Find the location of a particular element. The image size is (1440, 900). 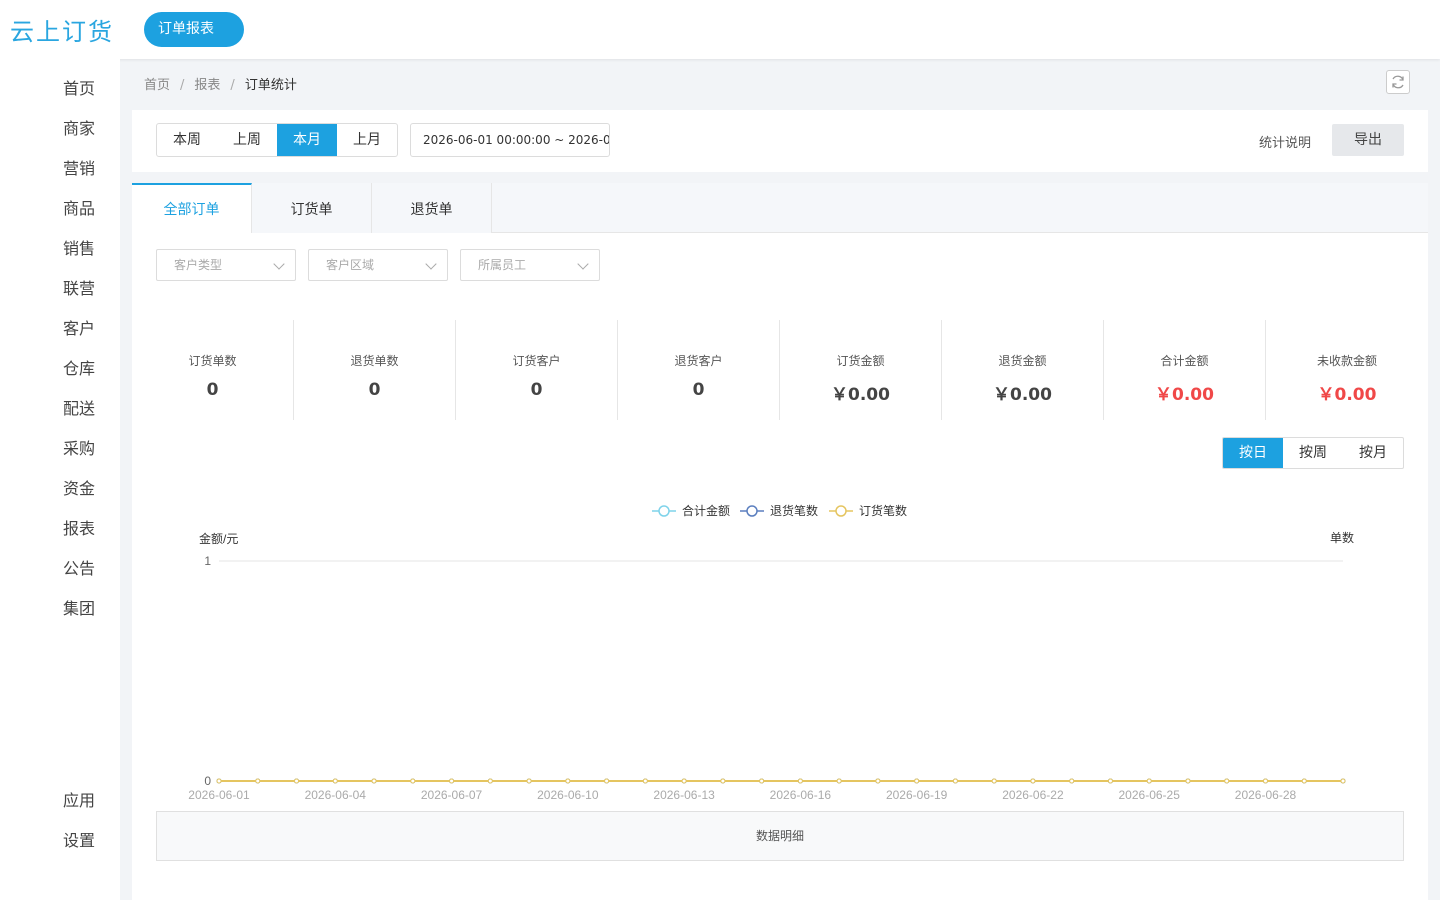

legend-label: 退货笔数 is located at coordinates (794, 510).